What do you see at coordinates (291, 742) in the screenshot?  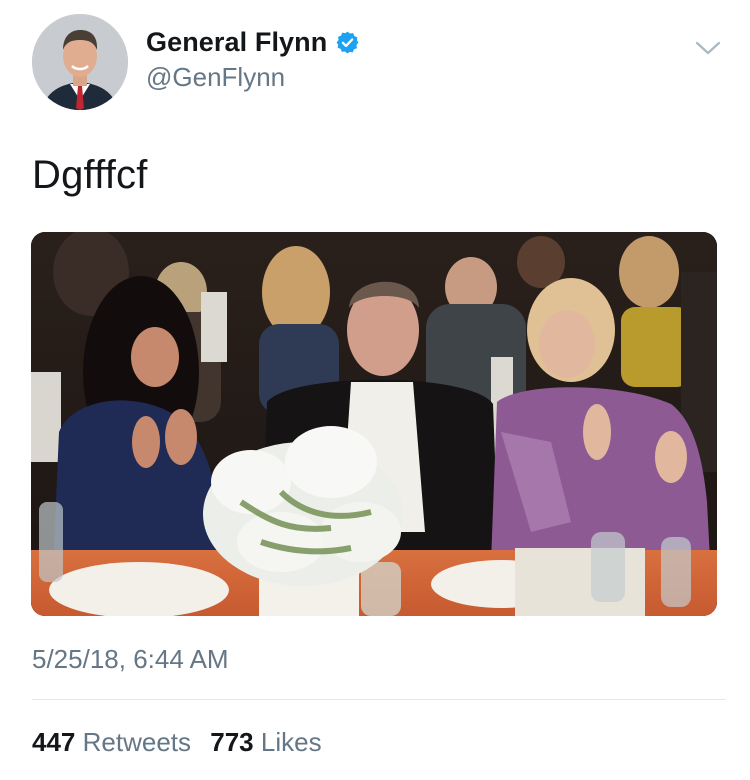 I see `likes-label: Likes` at bounding box center [291, 742].